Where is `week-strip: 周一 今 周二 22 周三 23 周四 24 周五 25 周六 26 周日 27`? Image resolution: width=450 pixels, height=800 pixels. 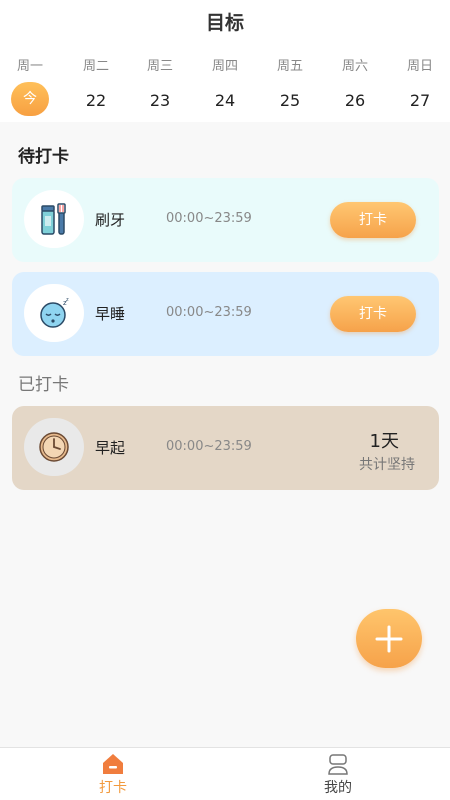 week-strip: 周一 今 周二 22 周三 23 周四 24 周五 25 周六 26 周日 27 is located at coordinates (225, 88).